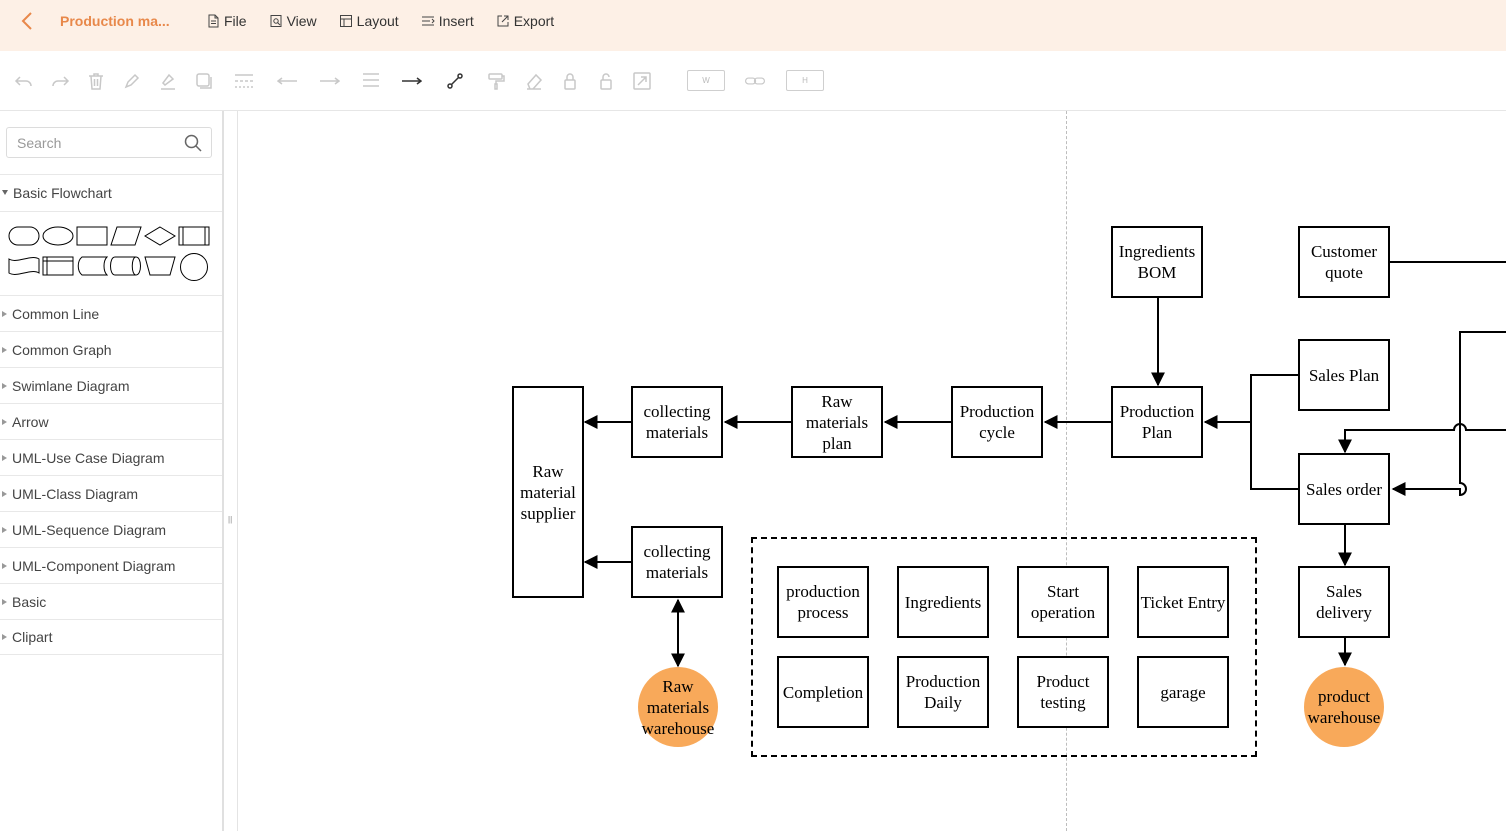 The image size is (1506, 831). I want to click on process-shape, so click(92, 236).